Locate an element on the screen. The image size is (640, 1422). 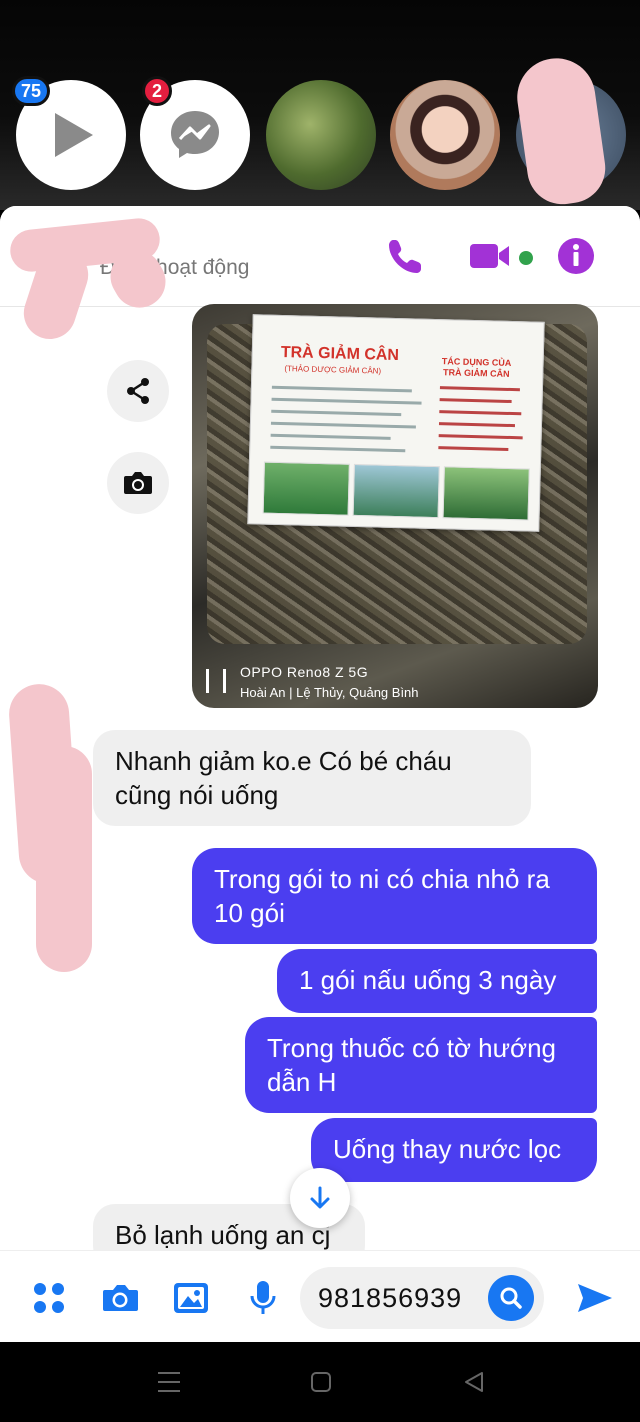
phone-call-icon is located at coordinates (406, 256).